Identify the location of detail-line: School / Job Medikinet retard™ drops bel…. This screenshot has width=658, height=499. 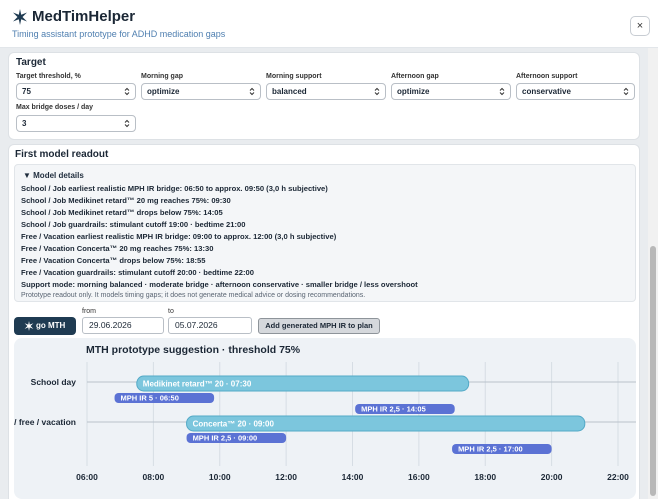
(122, 212).